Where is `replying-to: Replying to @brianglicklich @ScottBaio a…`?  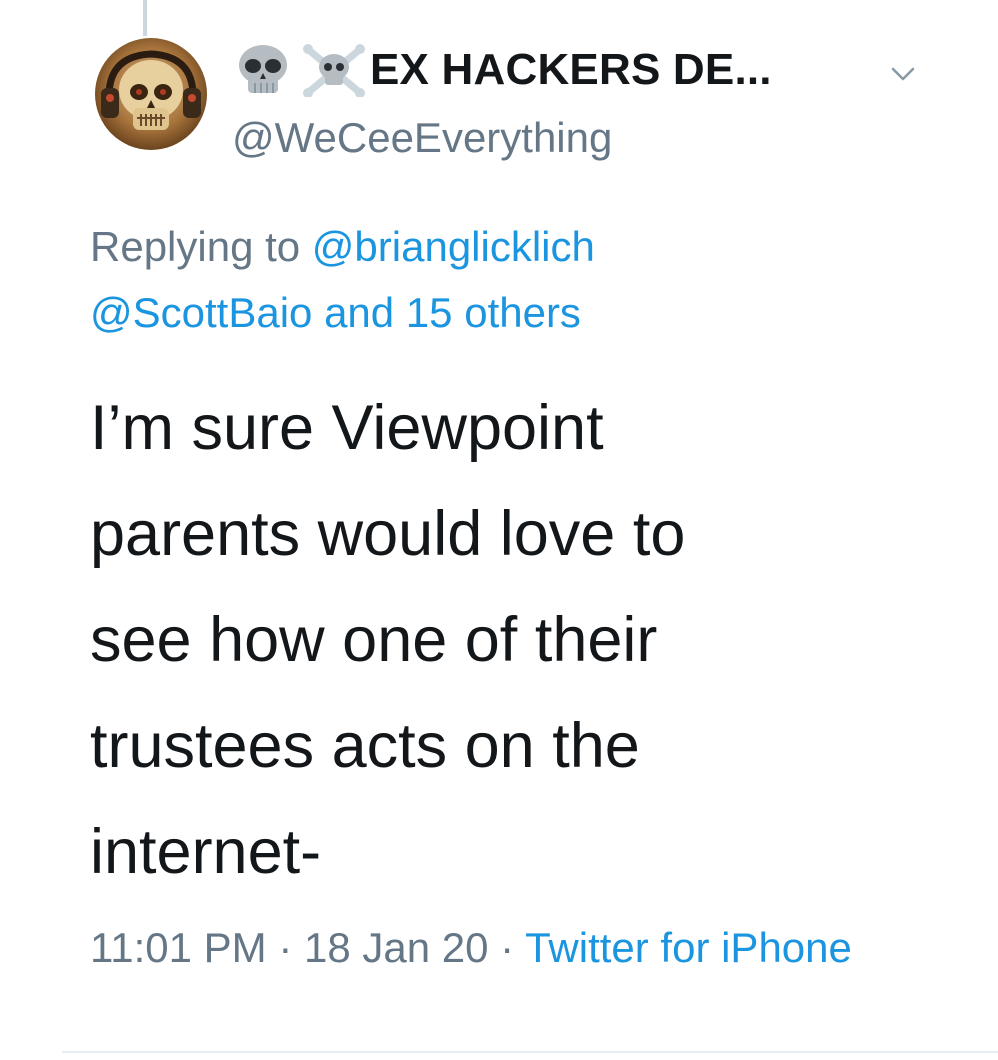
replying-to: Replying to @brianglicklich @ScottBaio a… is located at coordinates (520, 280).